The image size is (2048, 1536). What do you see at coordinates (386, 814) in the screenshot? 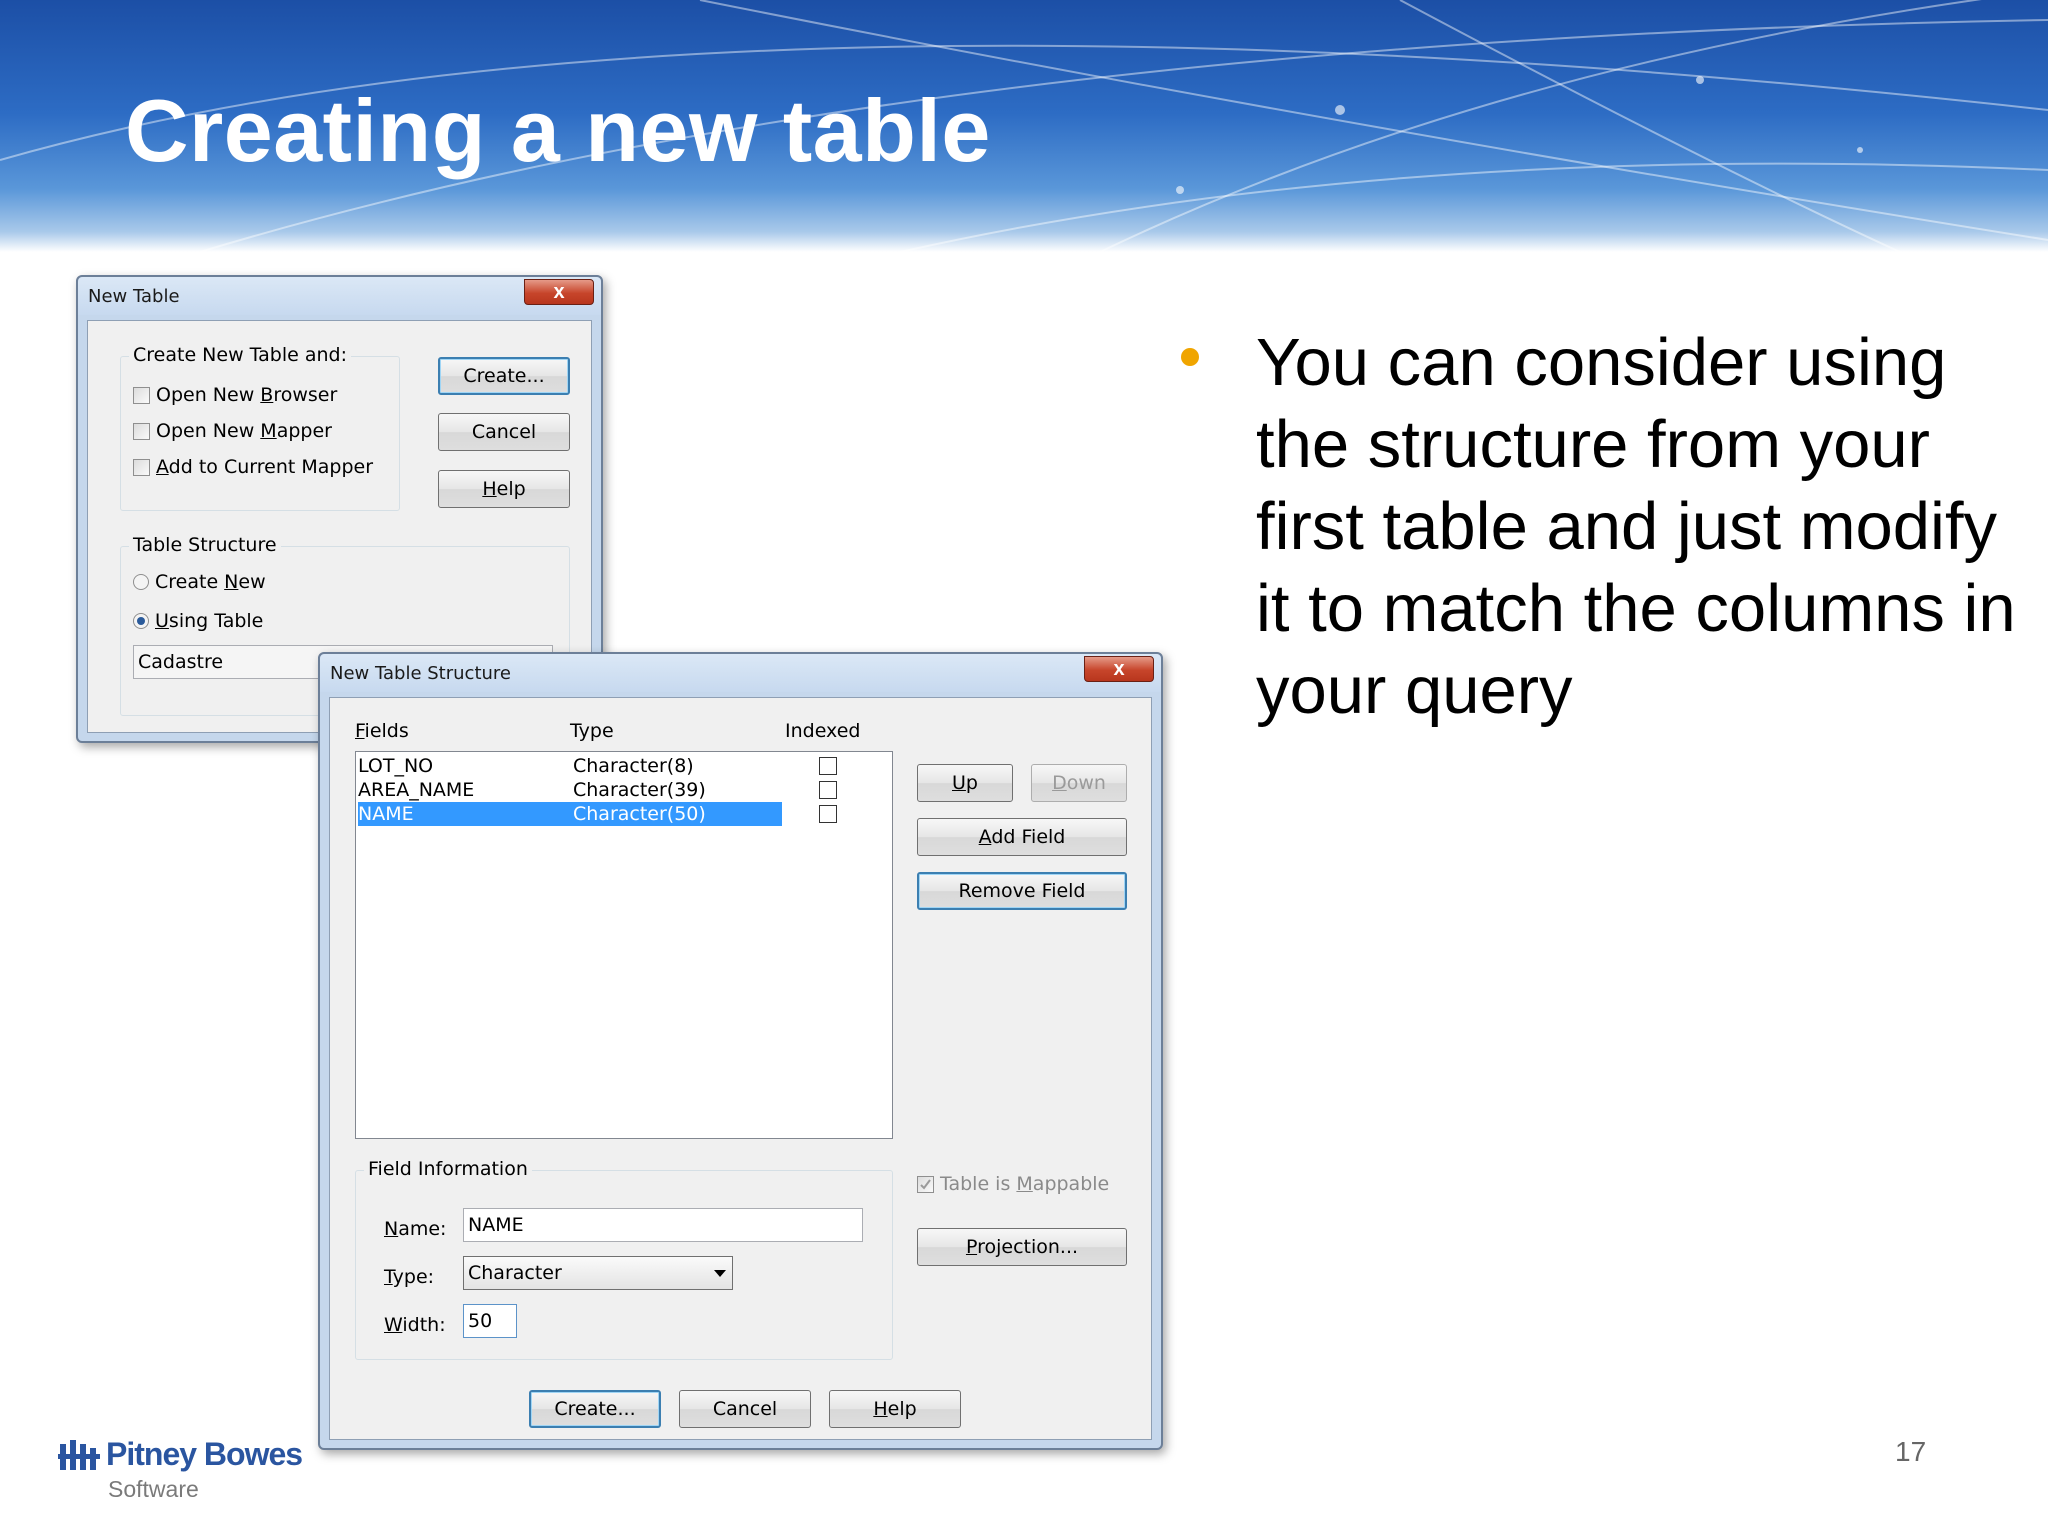
I see `field-name-cell: NAME` at bounding box center [386, 814].